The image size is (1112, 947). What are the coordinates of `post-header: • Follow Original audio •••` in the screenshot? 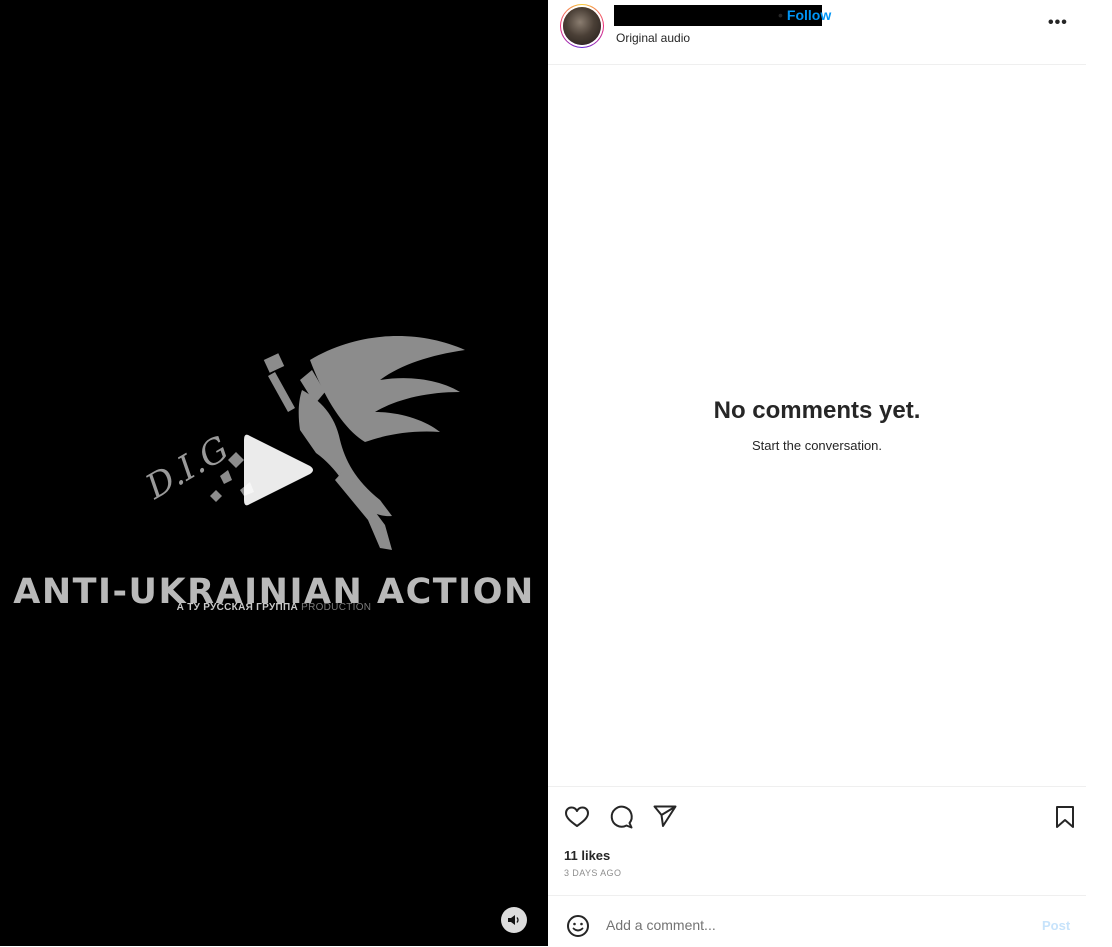 It's located at (817, 32).